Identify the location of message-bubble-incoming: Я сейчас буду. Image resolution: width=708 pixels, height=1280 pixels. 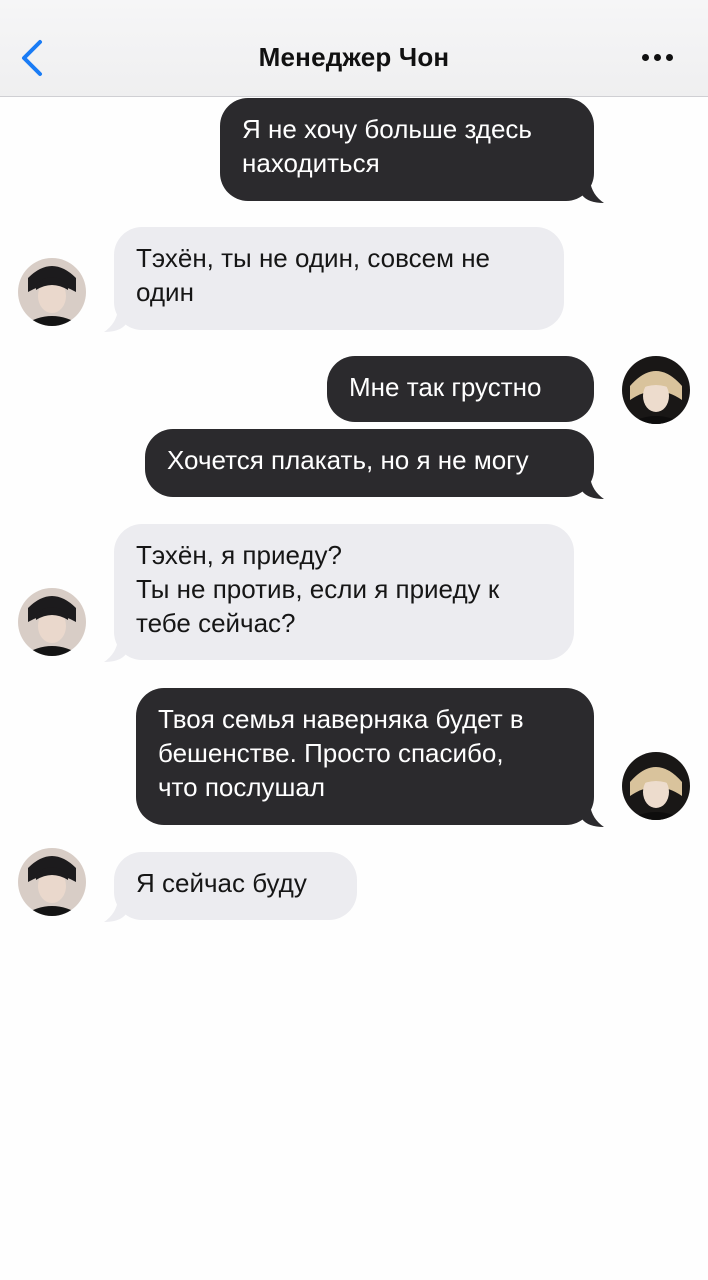
(230, 887).